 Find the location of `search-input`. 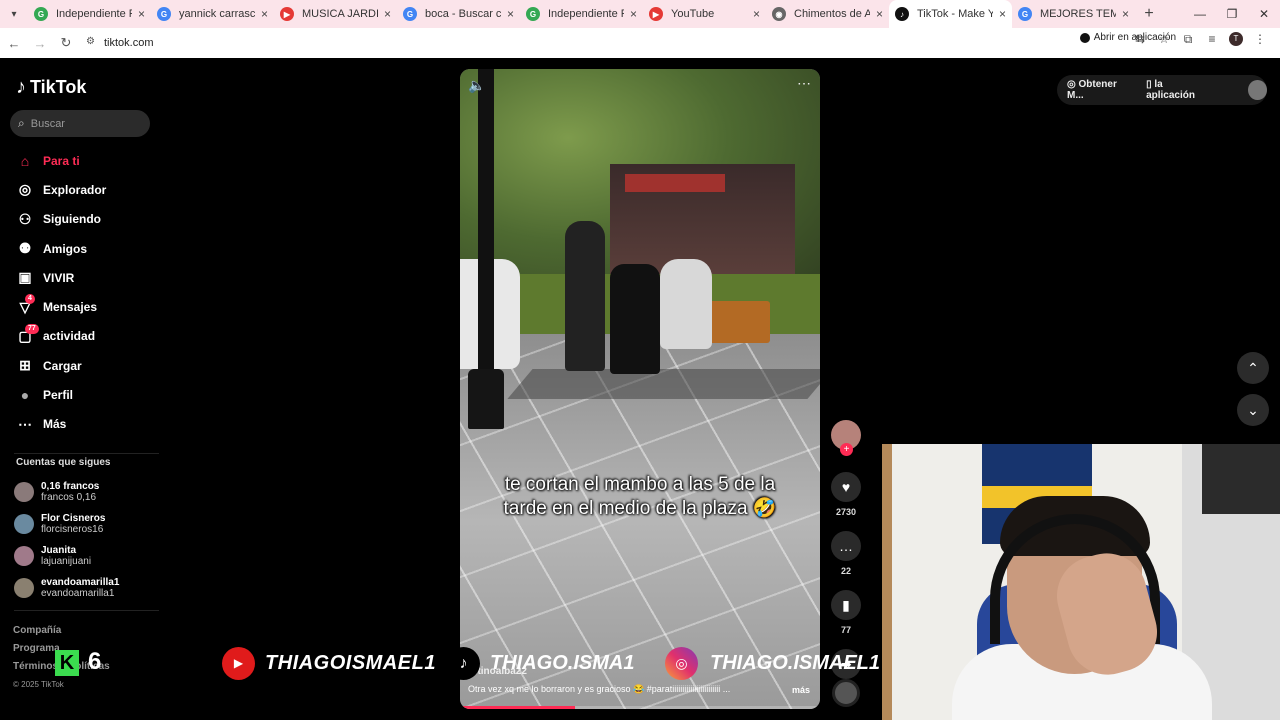

search-input is located at coordinates (80, 123).